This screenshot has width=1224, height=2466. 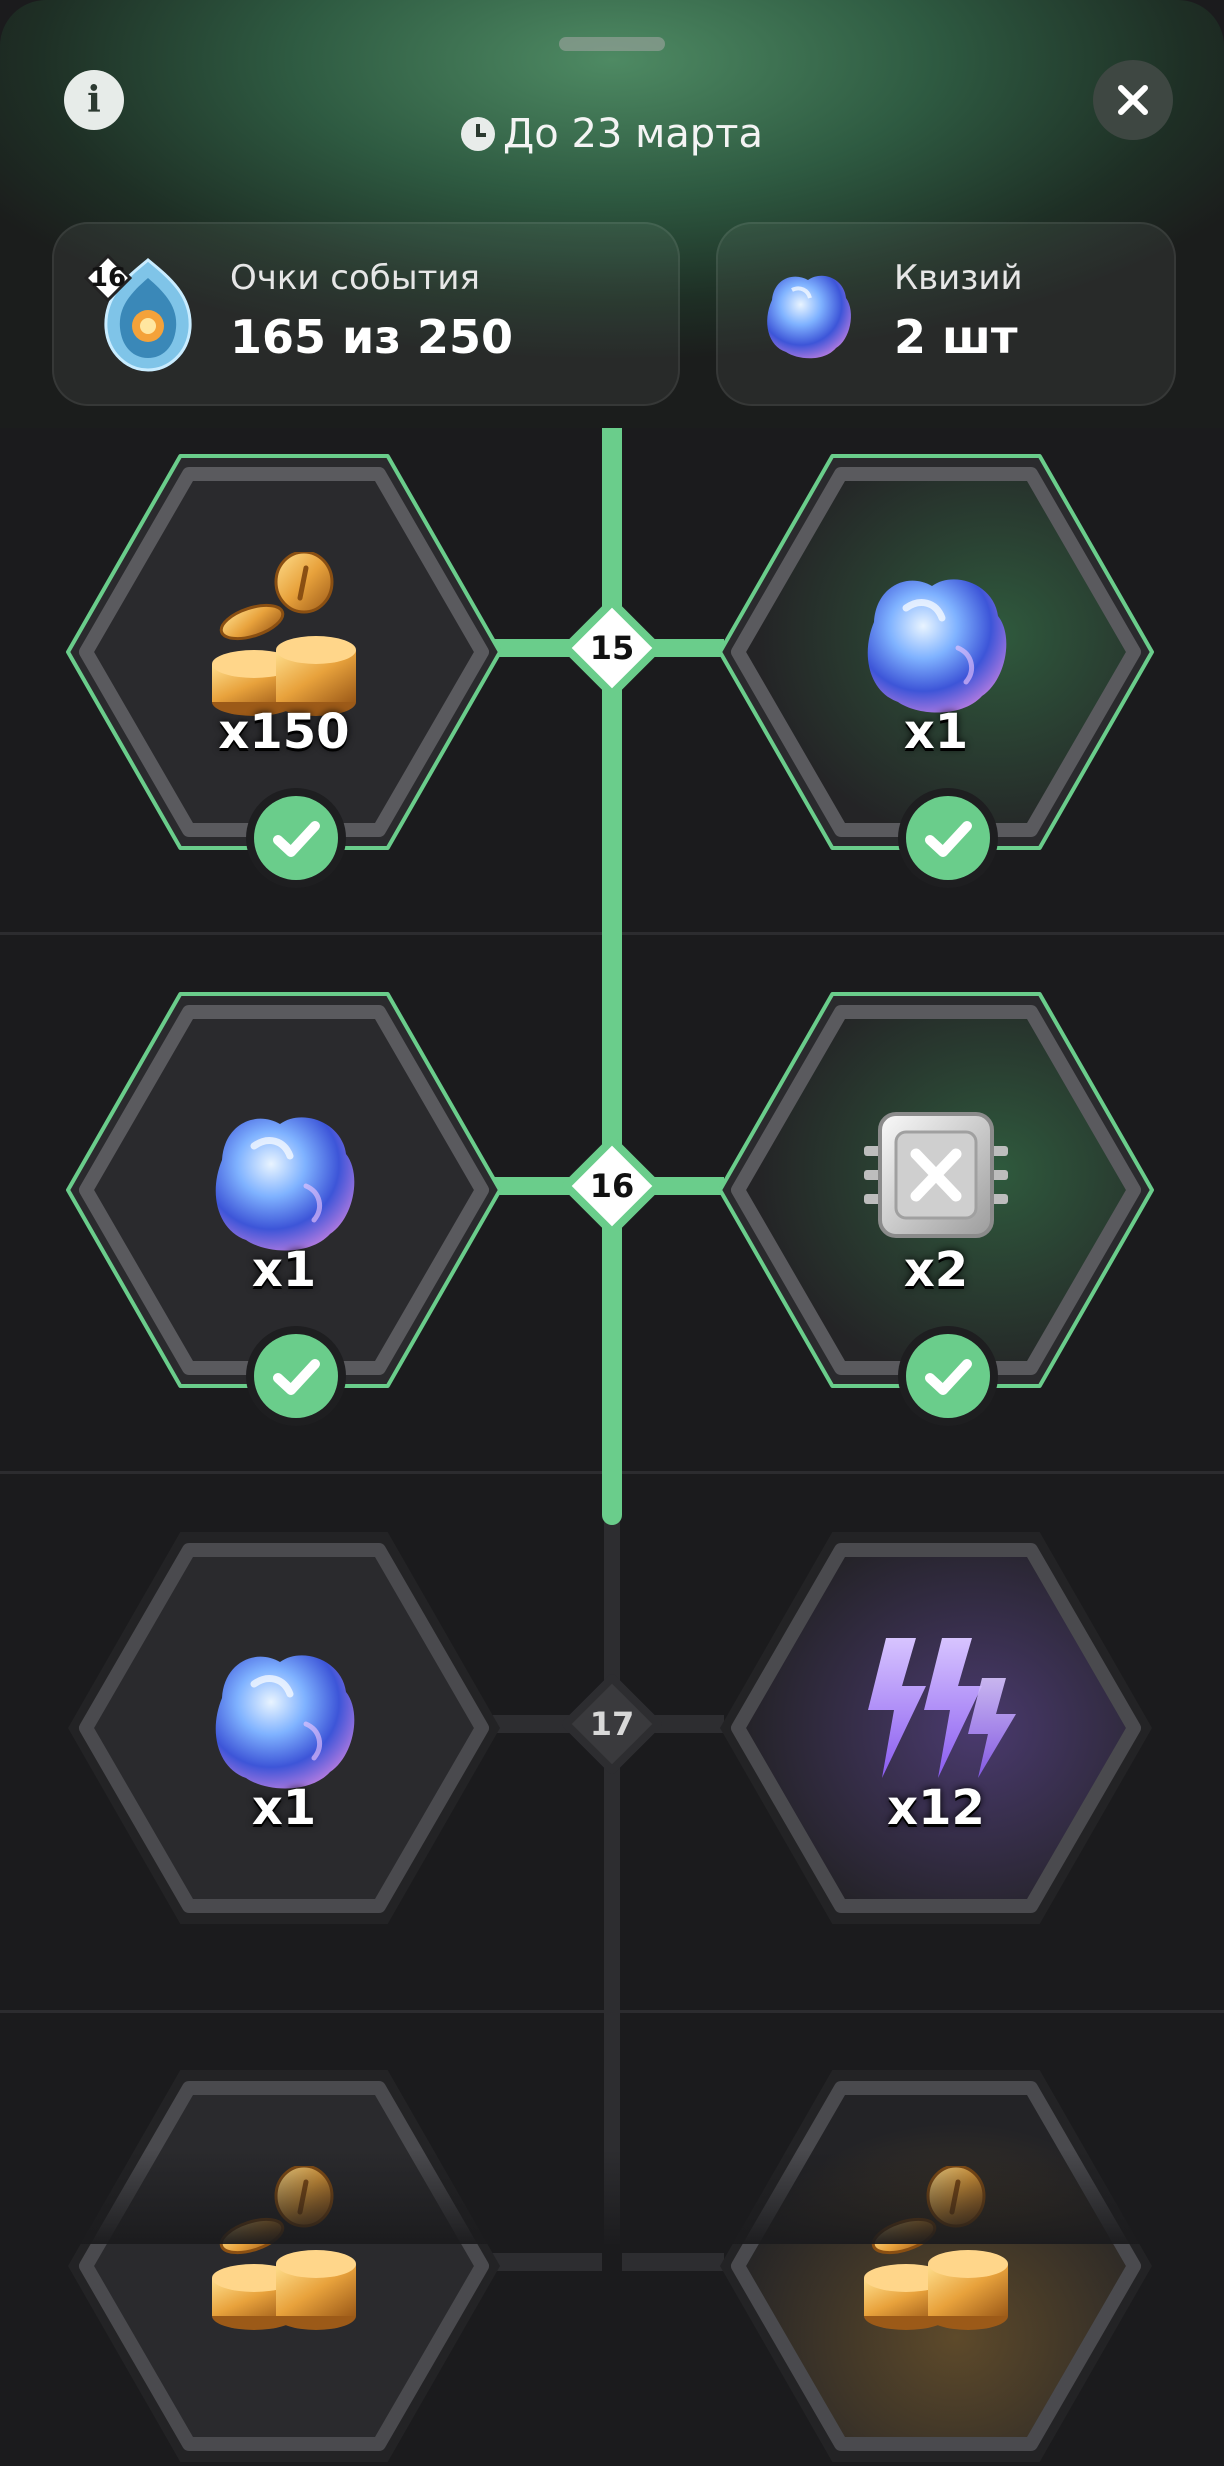 I want to click on reward-card-right: x1, so click(x=936, y=670).